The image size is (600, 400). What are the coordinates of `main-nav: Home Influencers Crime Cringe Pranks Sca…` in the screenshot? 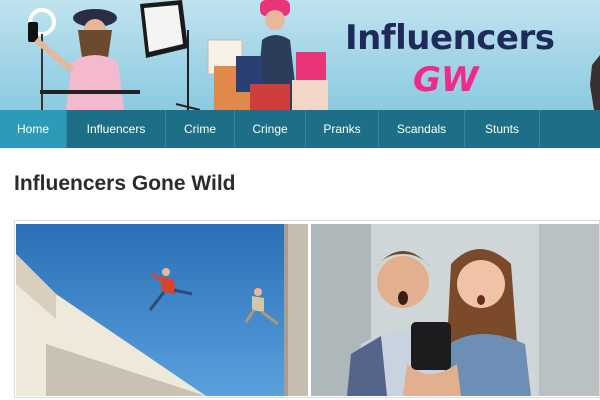 It's located at (300, 129).